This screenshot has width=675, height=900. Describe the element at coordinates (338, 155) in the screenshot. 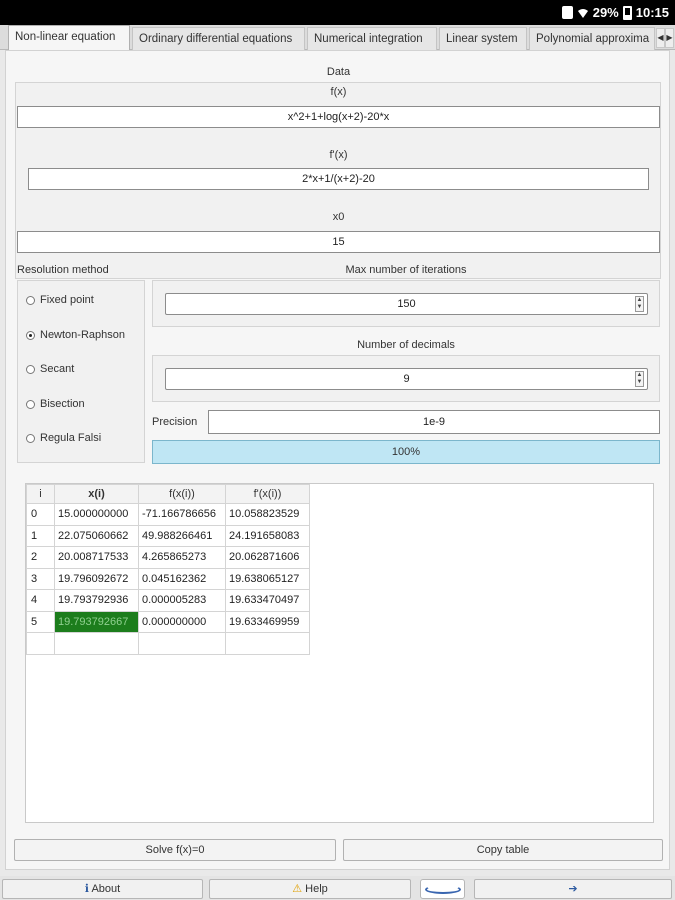

I see `dfx-label: f'(x)` at that location.